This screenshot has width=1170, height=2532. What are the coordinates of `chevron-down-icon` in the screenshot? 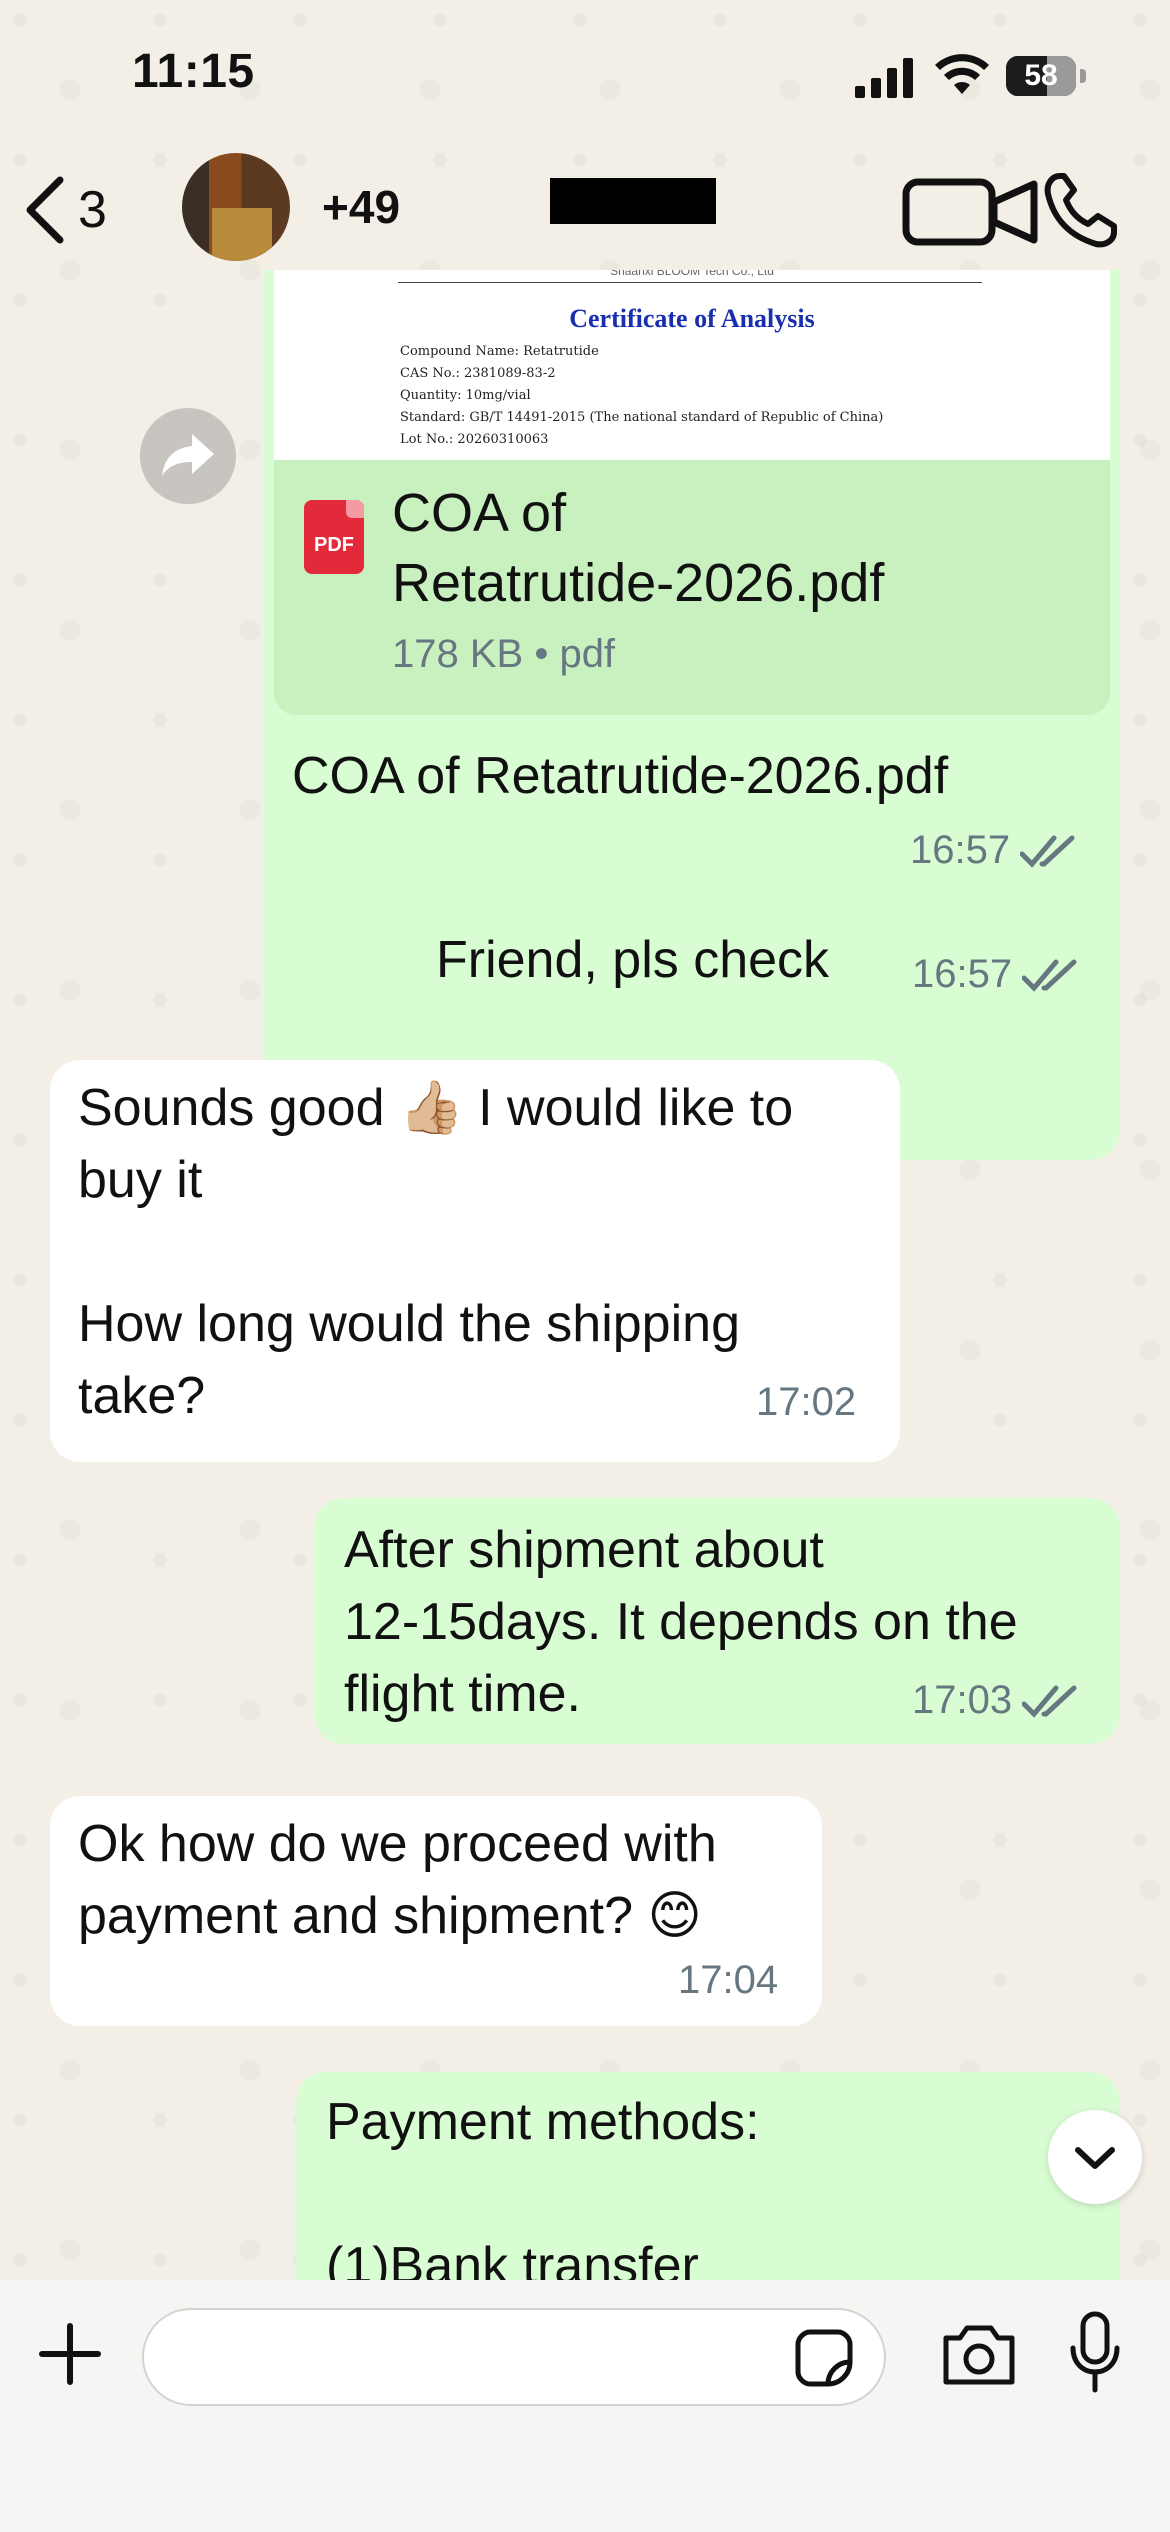 It's located at (1095, 2158).